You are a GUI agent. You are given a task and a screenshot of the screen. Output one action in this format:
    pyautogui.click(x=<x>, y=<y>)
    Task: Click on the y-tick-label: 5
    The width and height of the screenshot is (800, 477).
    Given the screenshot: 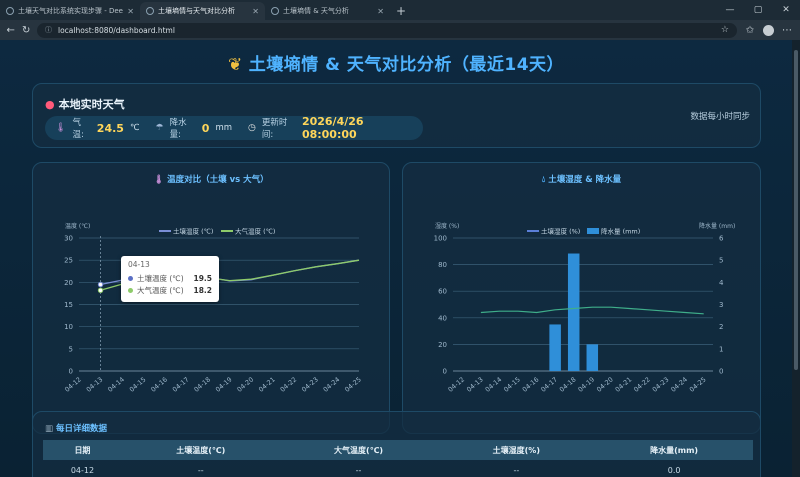 What is the action you would take?
    pyautogui.click(x=71, y=349)
    